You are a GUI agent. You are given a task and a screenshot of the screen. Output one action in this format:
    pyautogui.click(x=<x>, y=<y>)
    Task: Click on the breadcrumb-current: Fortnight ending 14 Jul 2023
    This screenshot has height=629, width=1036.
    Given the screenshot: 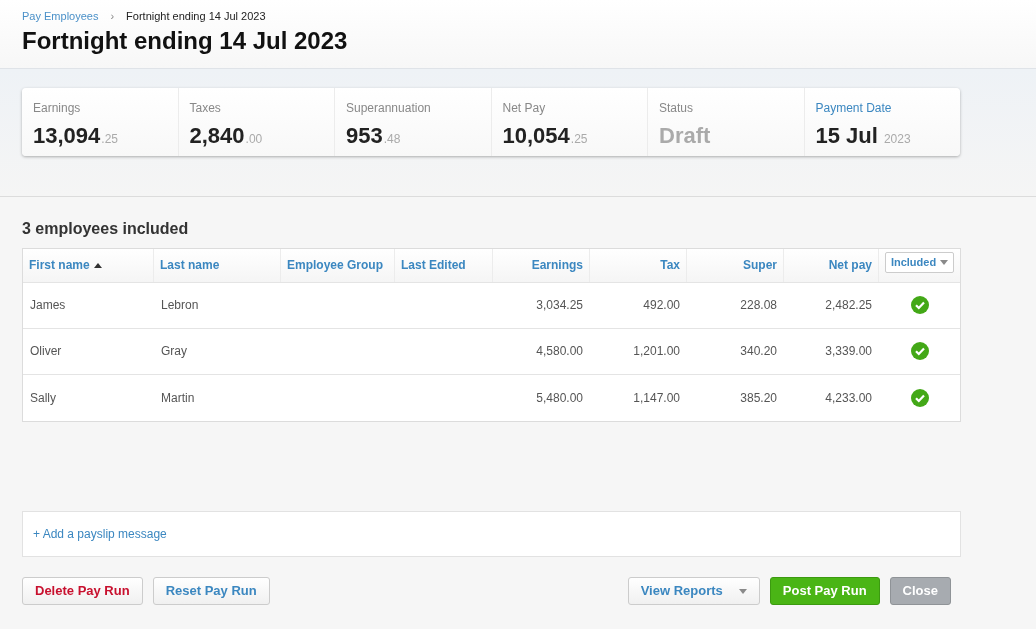 What is the action you would take?
    pyautogui.click(x=196, y=16)
    